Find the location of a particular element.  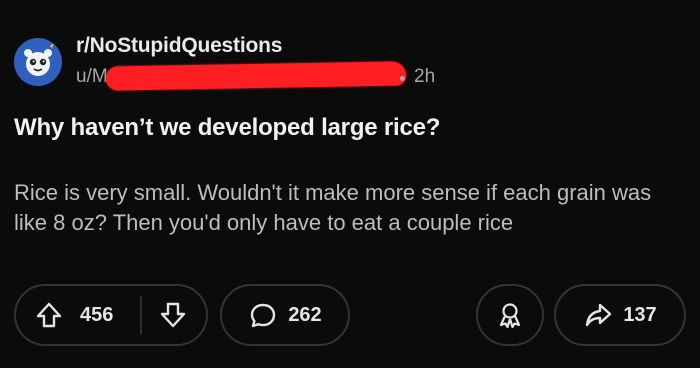

vote-bar: 456 is located at coordinates (111, 315).